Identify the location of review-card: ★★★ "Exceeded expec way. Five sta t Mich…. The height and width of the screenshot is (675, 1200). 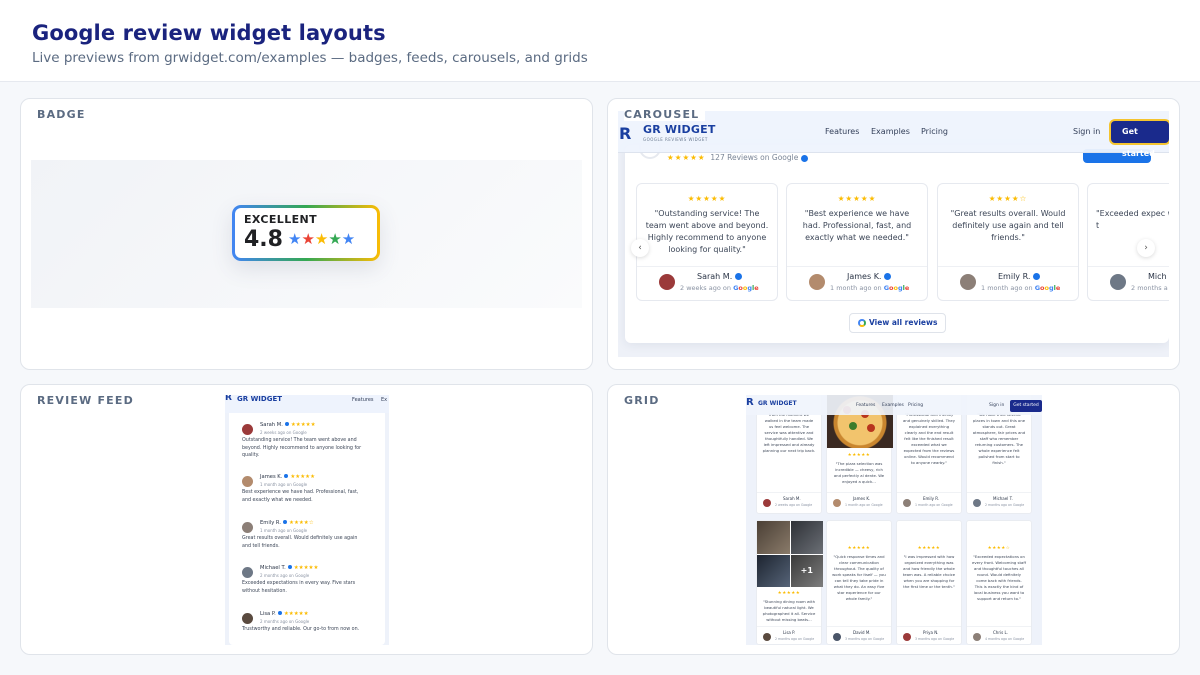
(1128, 242).